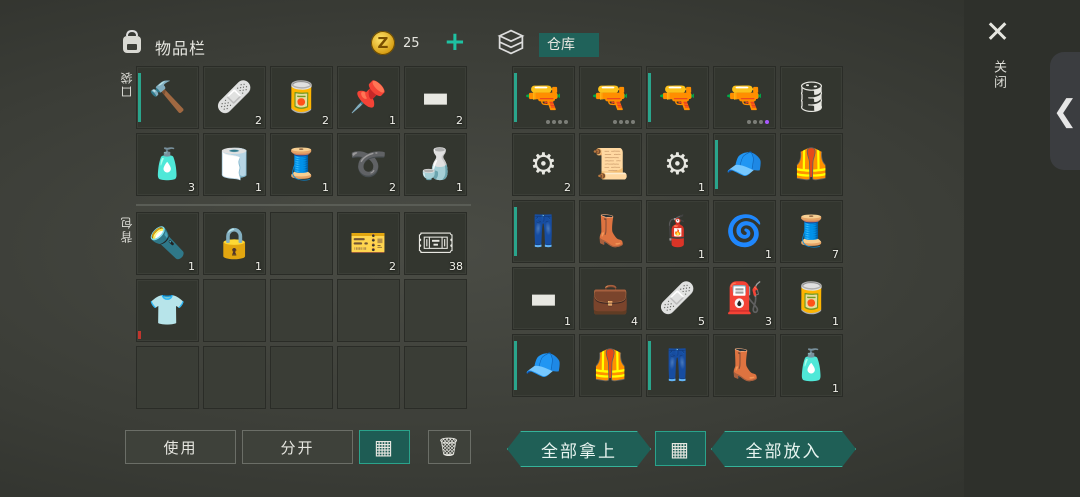 The image size is (1080, 497). Describe the element at coordinates (167, 97) in the screenshot. I see `item-slot-hammer: 🔨` at that location.